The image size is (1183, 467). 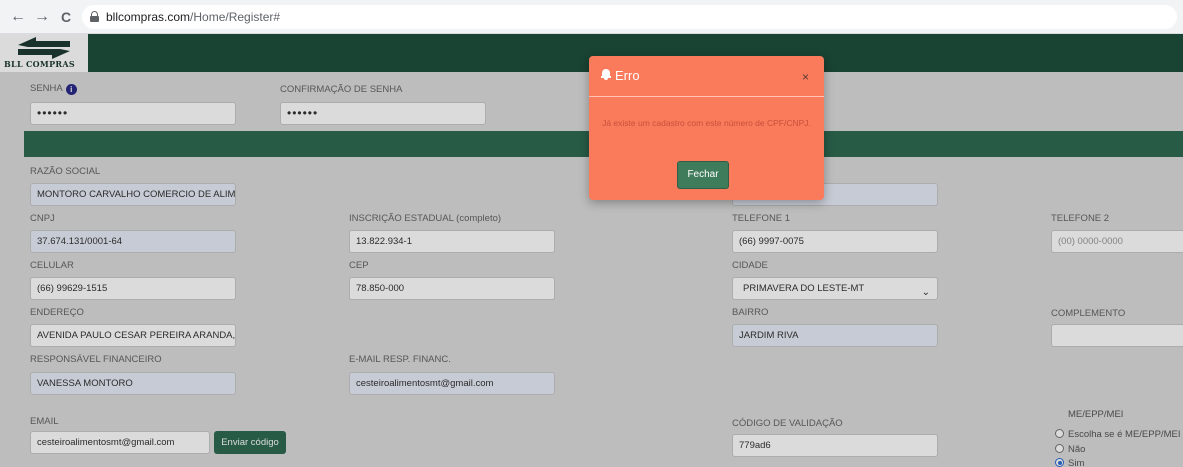 I want to click on bell-icon, so click(x=606, y=74).